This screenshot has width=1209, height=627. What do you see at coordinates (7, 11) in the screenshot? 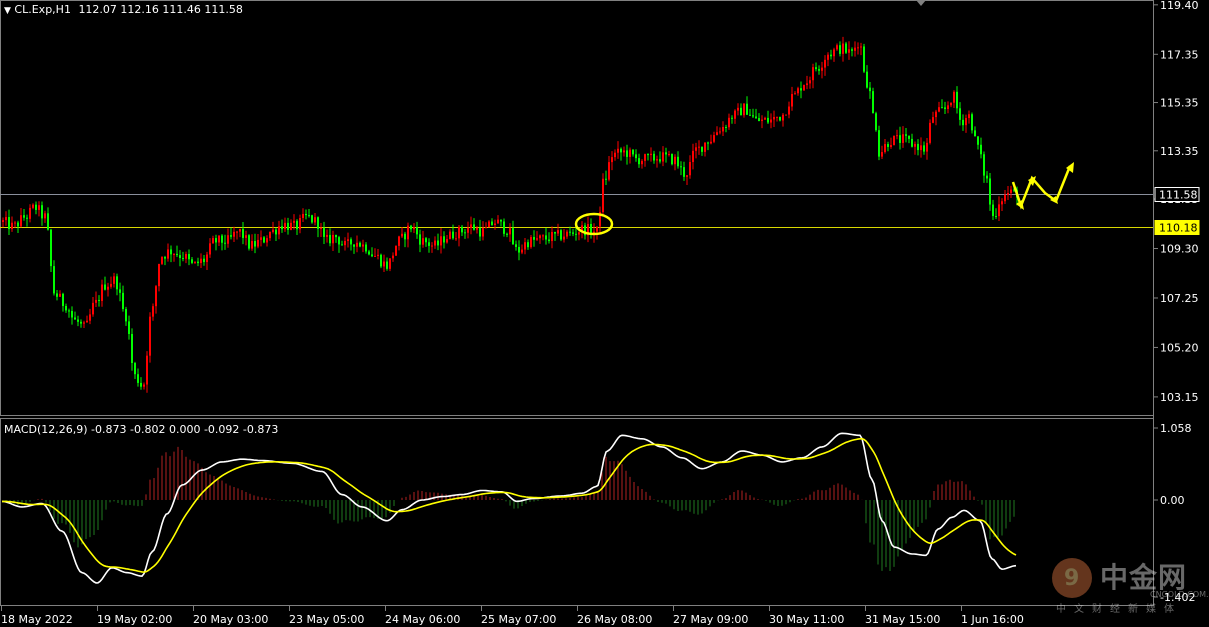
I see `header-dropdown-icon: ▼` at bounding box center [7, 11].